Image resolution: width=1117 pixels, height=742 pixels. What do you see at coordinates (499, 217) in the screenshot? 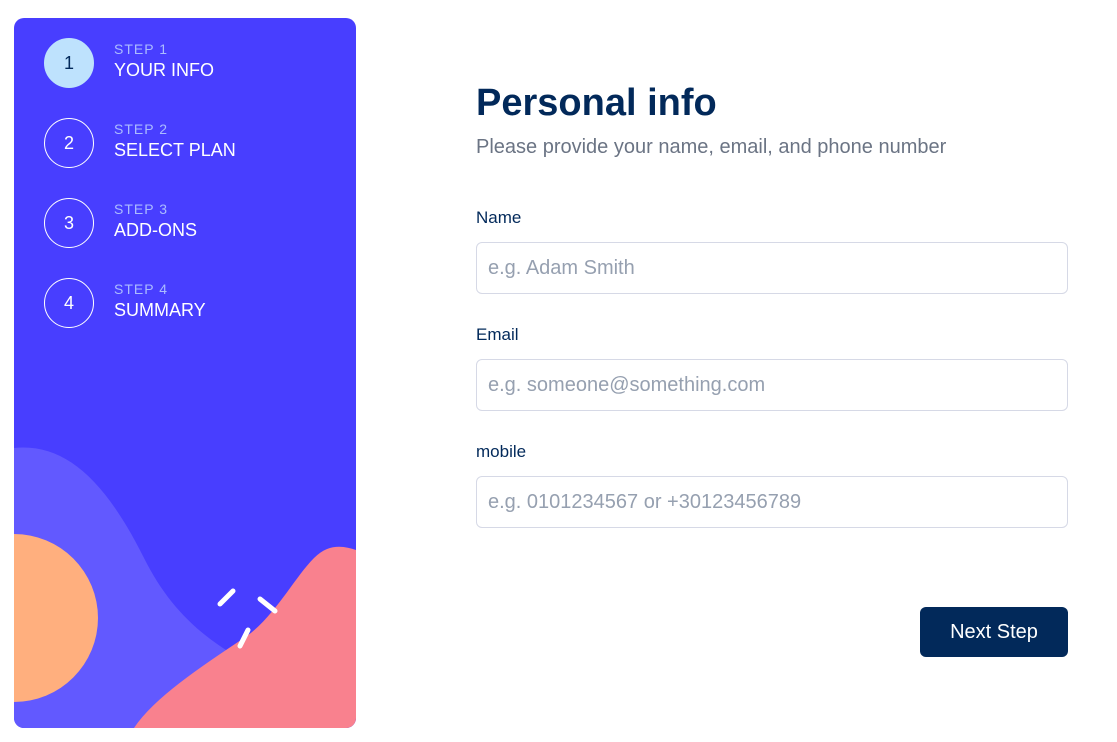
I see `name-label: Name` at bounding box center [499, 217].